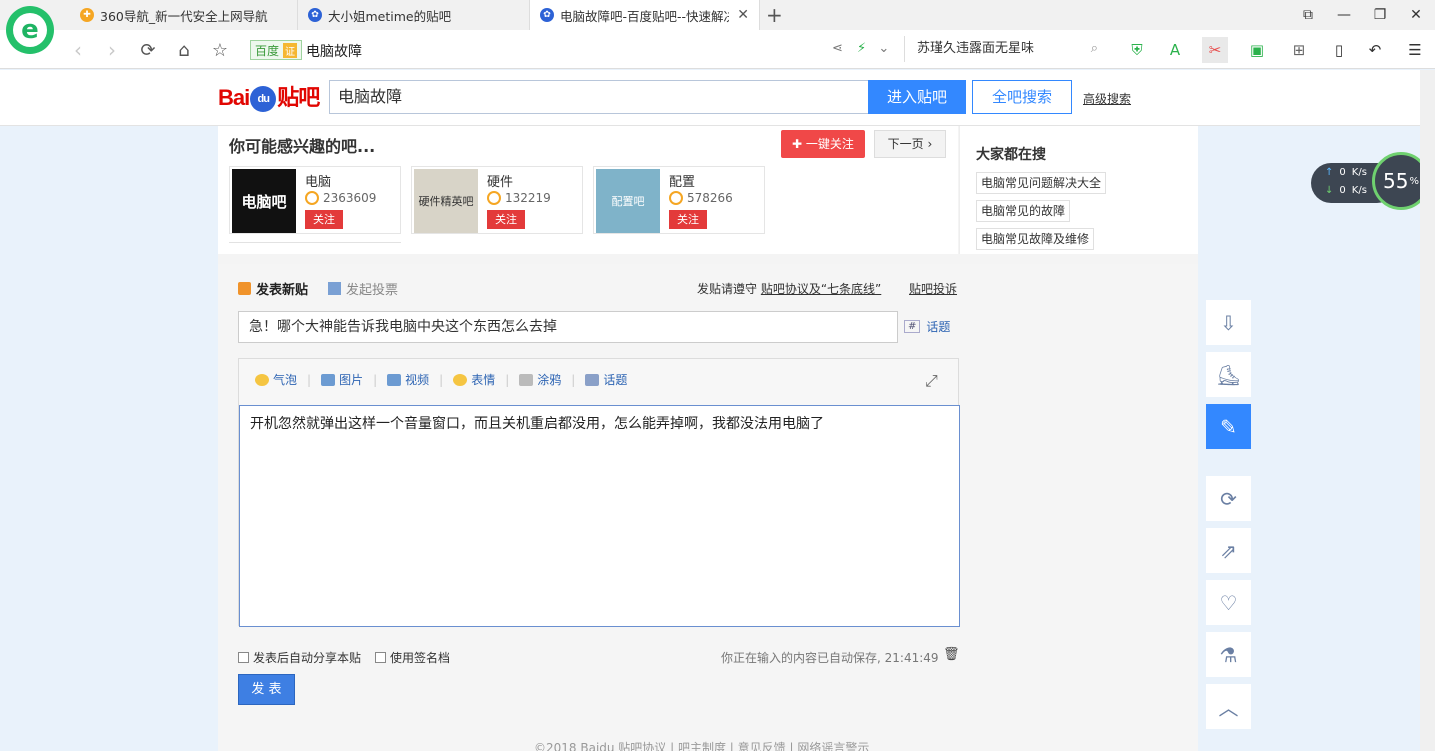 Image resolution: width=1435 pixels, height=751 pixels. What do you see at coordinates (276, 379) in the screenshot?
I see `bubble-tool: 气泡` at bounding box center [276, 379].